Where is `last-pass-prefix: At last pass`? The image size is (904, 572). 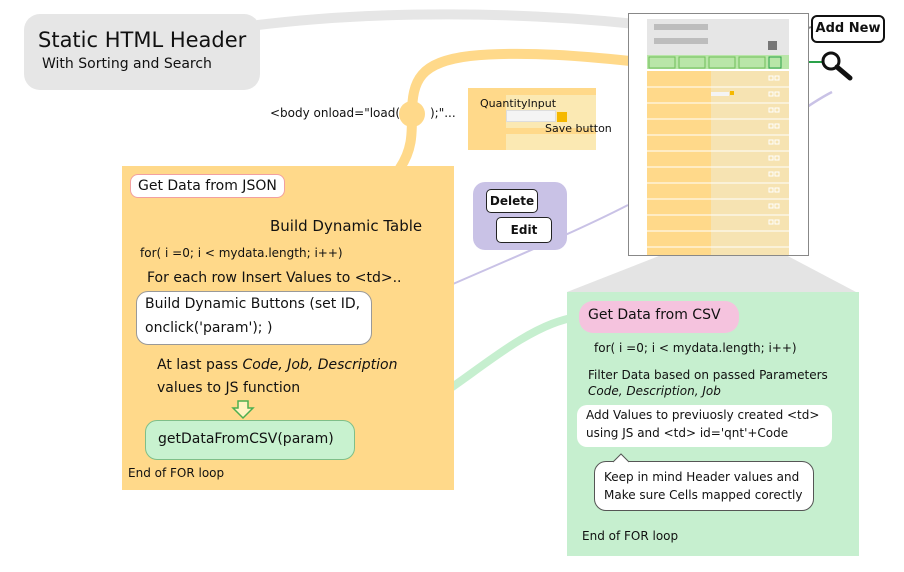
last-pass-prefix: At last pass is located at coordinates (200, 365).